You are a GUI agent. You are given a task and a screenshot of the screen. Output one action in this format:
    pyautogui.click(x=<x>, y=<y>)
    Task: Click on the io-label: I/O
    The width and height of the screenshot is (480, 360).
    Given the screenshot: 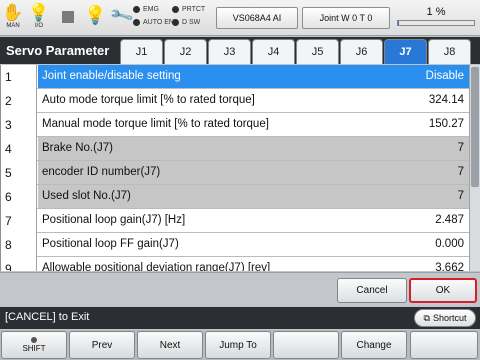 What is the action you would take?
    pyautogui.click(x=38, y=26)
    